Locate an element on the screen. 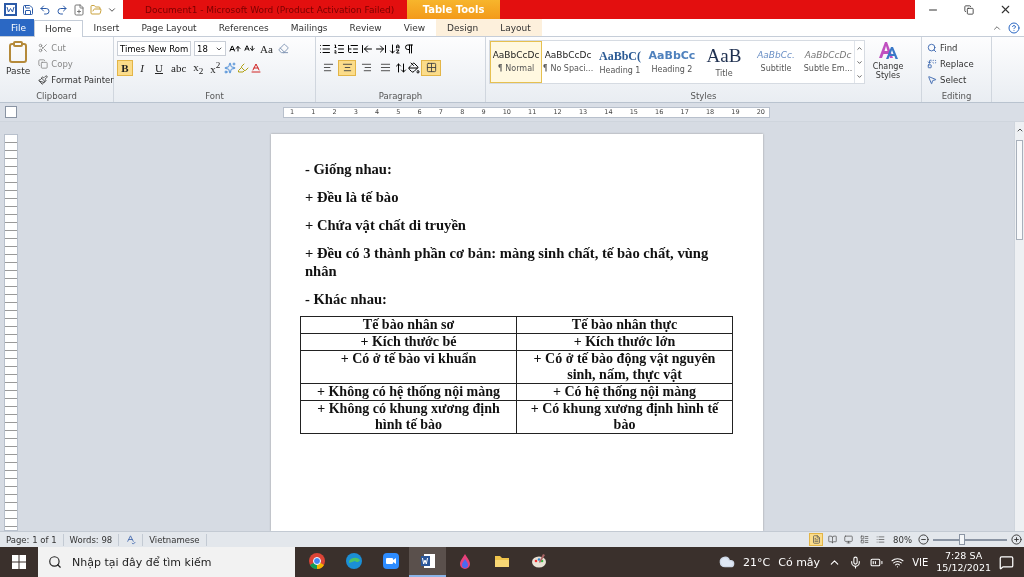 This screenshot has width=1024, height=577. font-size-field: 18 is located at coordinates (210, 48).